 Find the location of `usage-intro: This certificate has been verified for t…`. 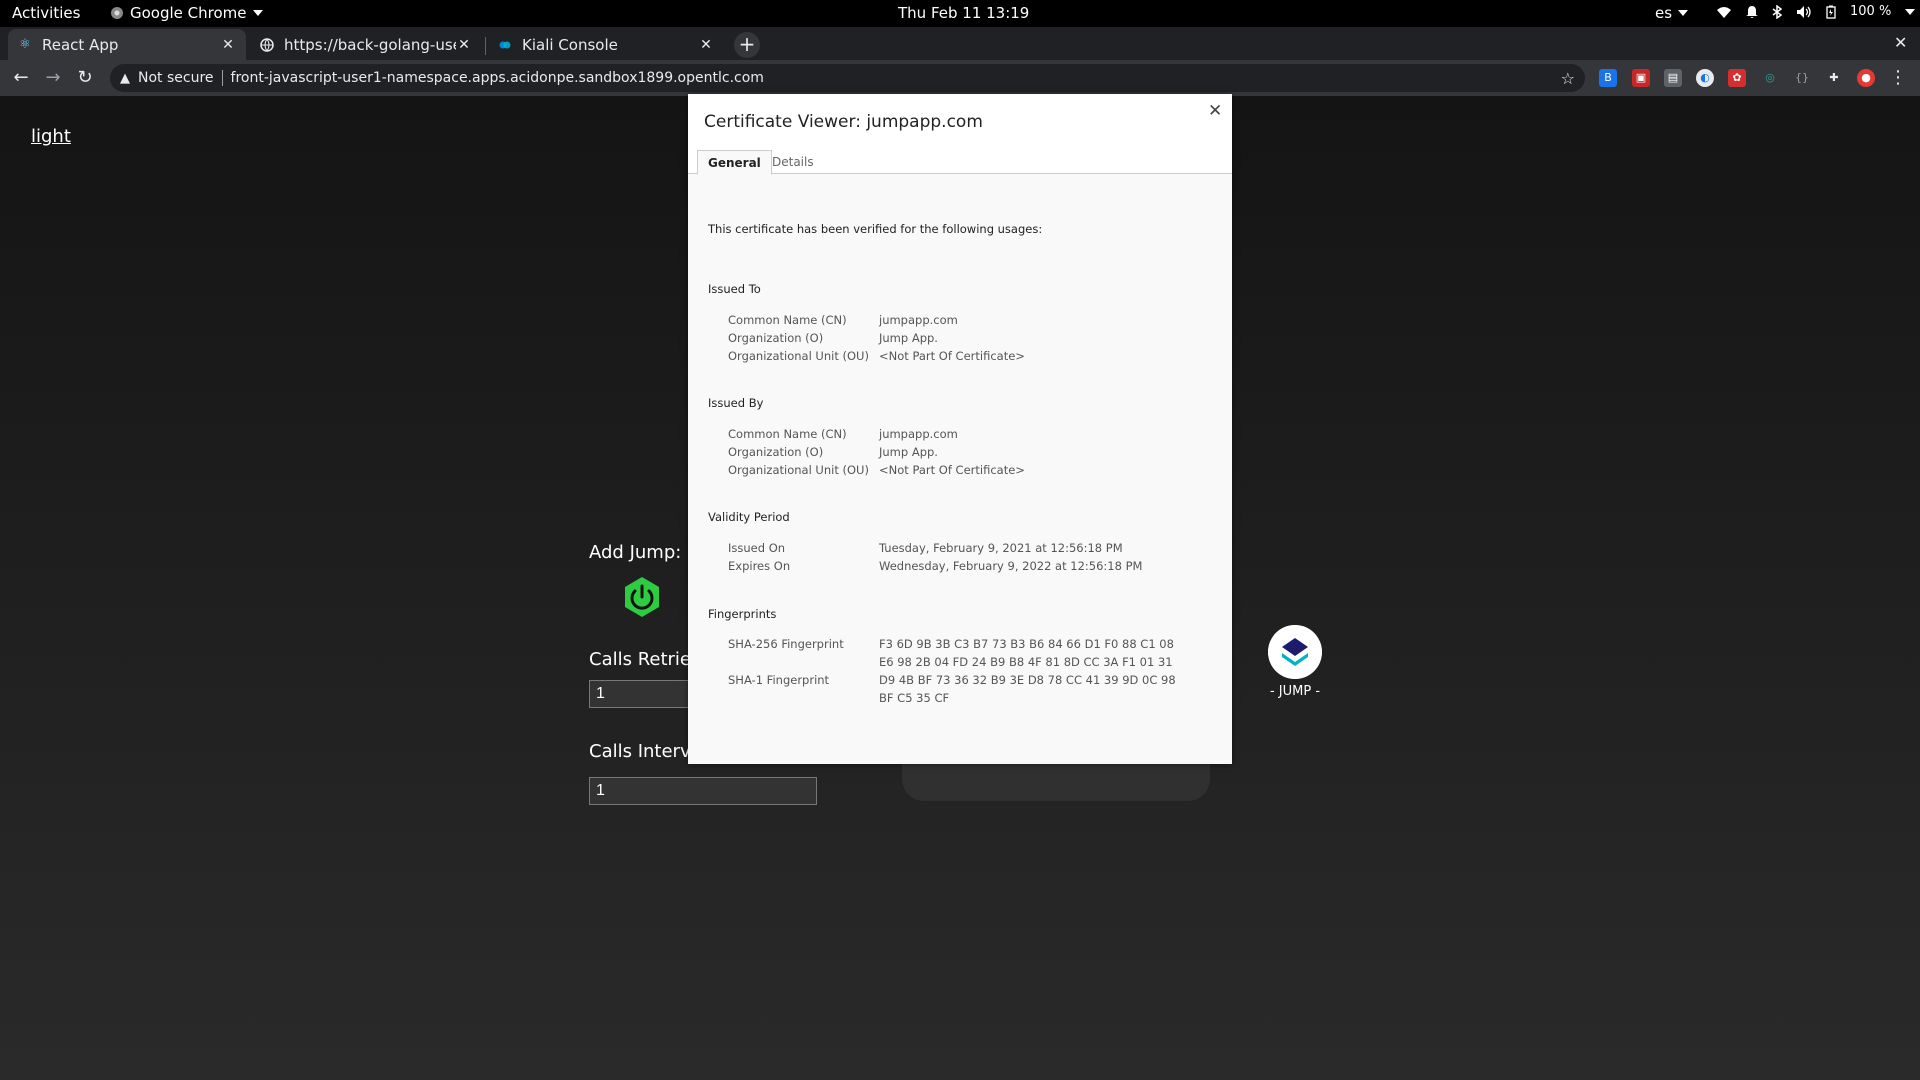

usage-intro: This certificate has been verified for t… is located at coordinates (875, 229).